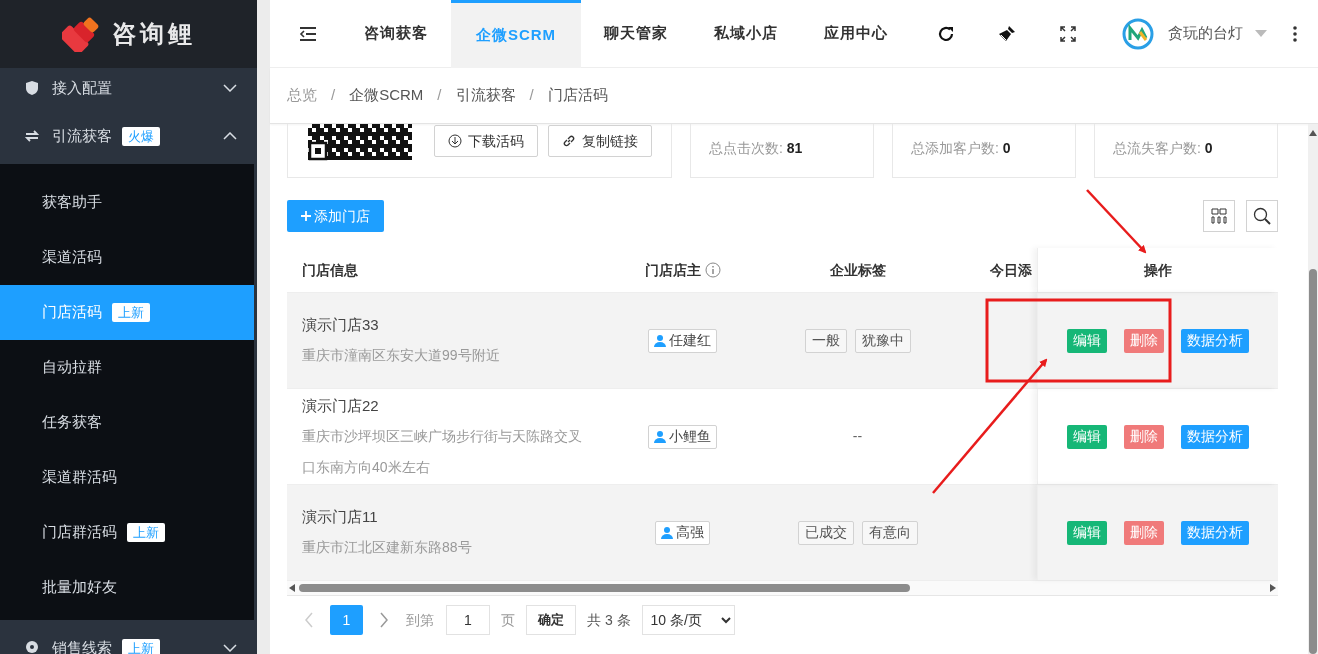 The height and width of the screenshot is (654, 1318). What do you see at coordinates (1158, 270) in the screenshot?
I see `column-header: 操作` at bounding box center [1158, 270].